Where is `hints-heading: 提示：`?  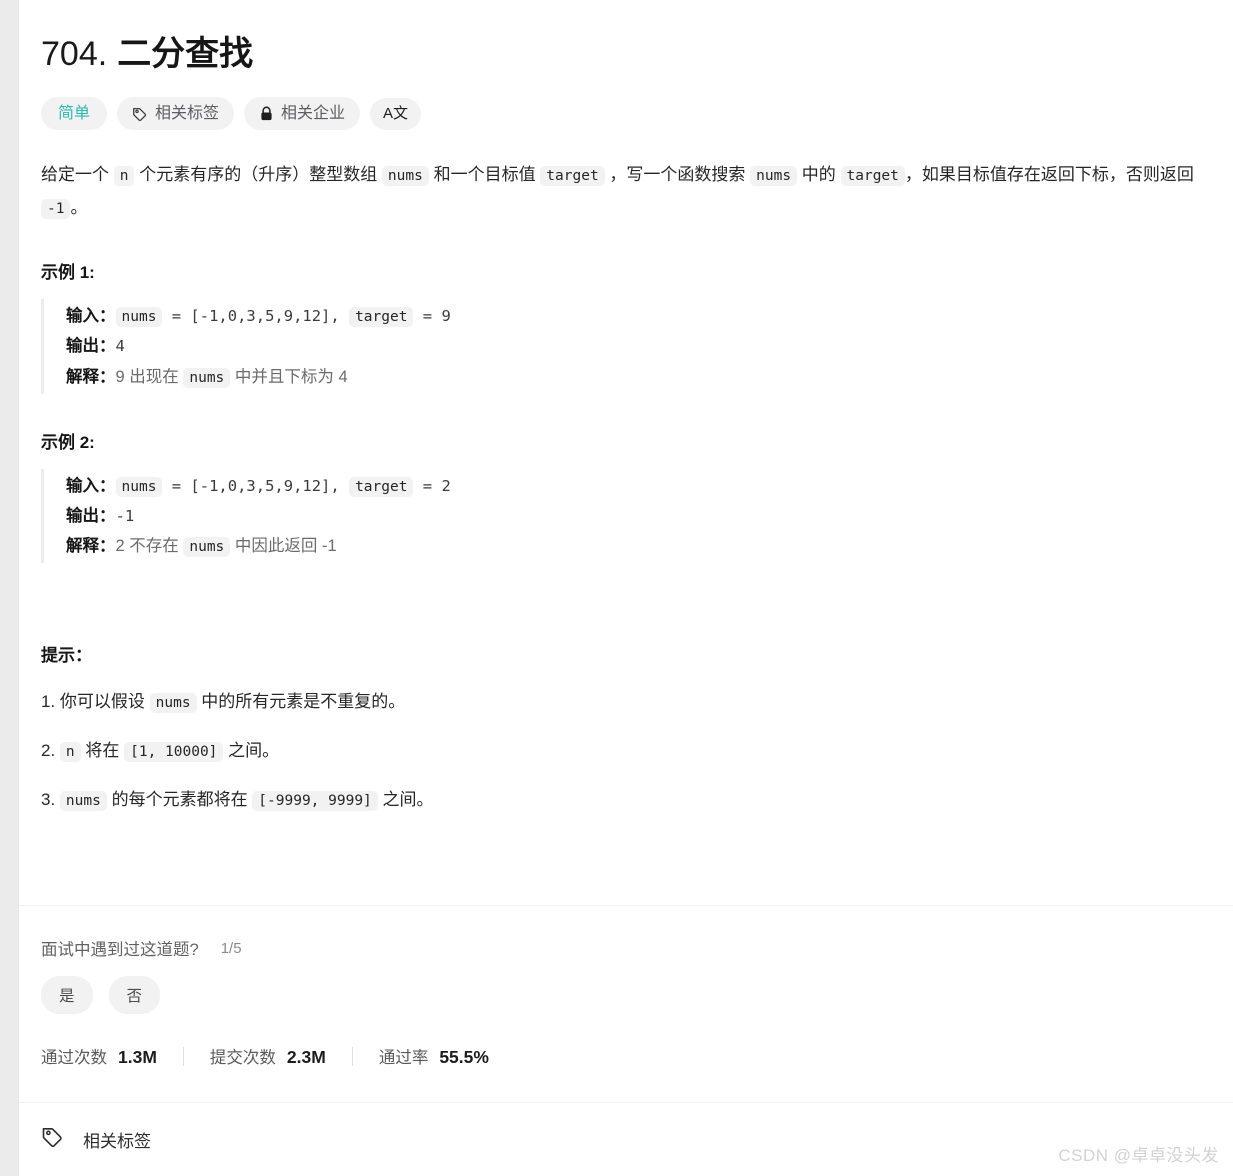 hints-heading: 提示： is located at coordinates (66, 655).